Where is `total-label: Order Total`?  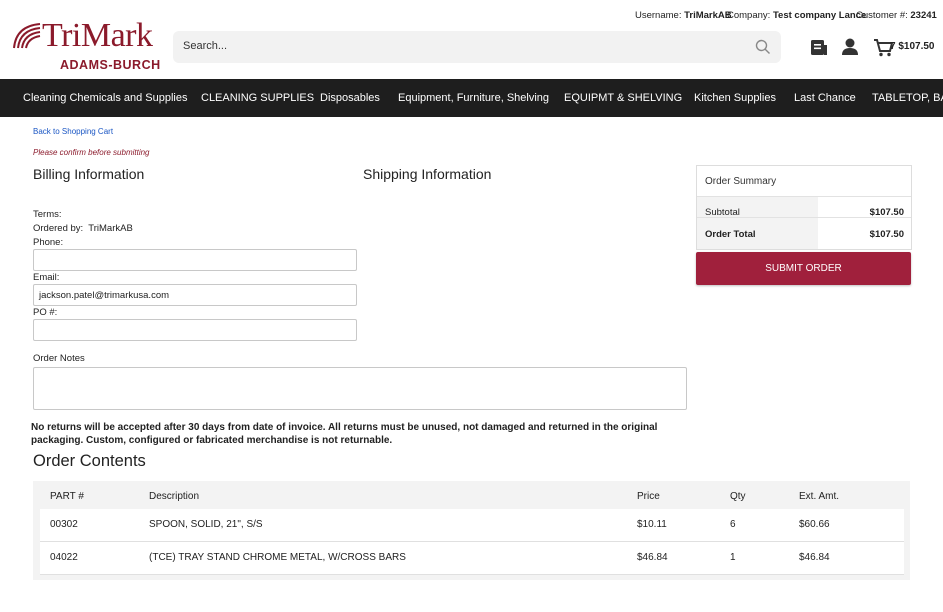 total-label: Order Total is located at coordinates (730, 234).